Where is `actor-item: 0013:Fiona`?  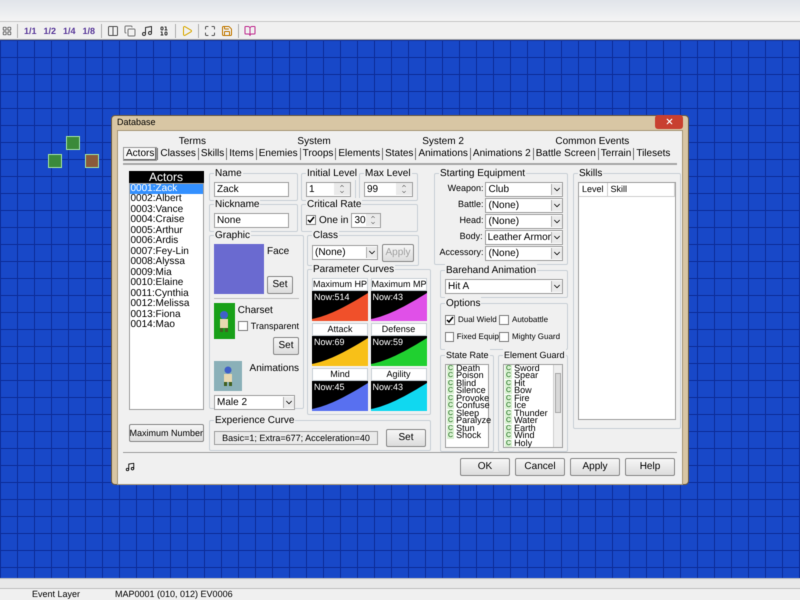 actor-item: 0013:Fiona is located at coordinates (166, 315).